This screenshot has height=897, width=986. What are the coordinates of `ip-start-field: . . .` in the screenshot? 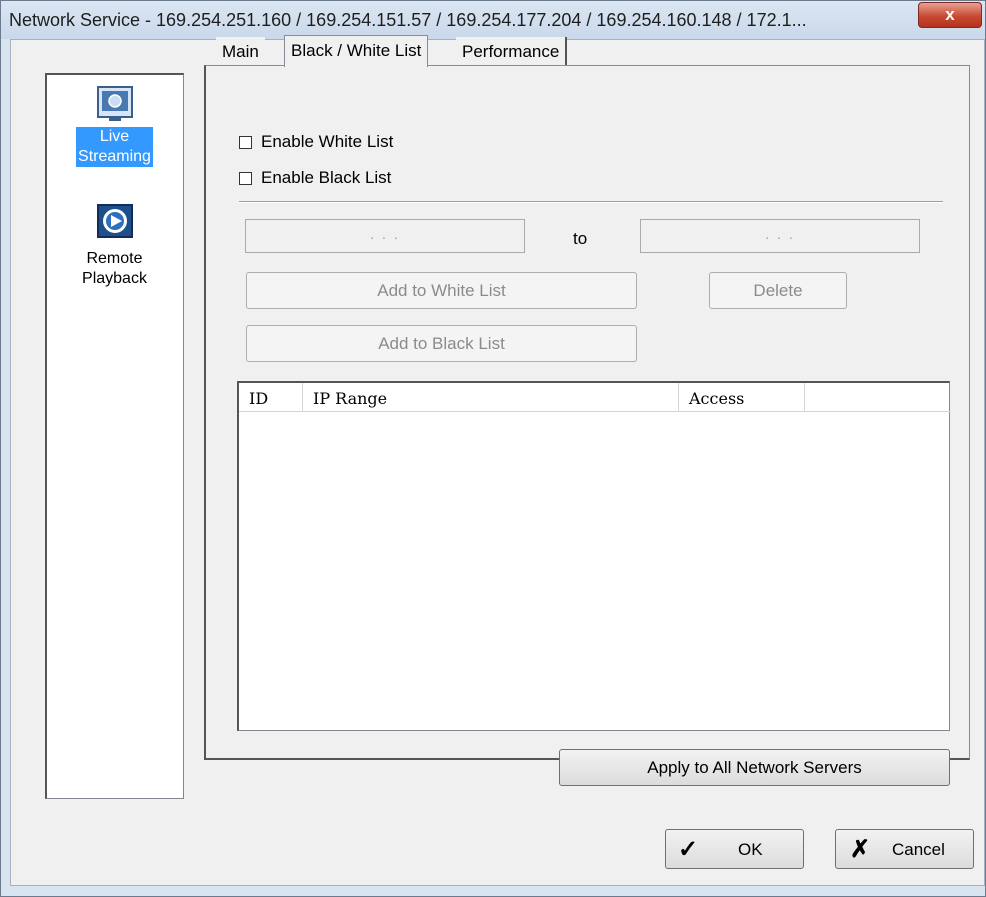 It's located at (385, 236).